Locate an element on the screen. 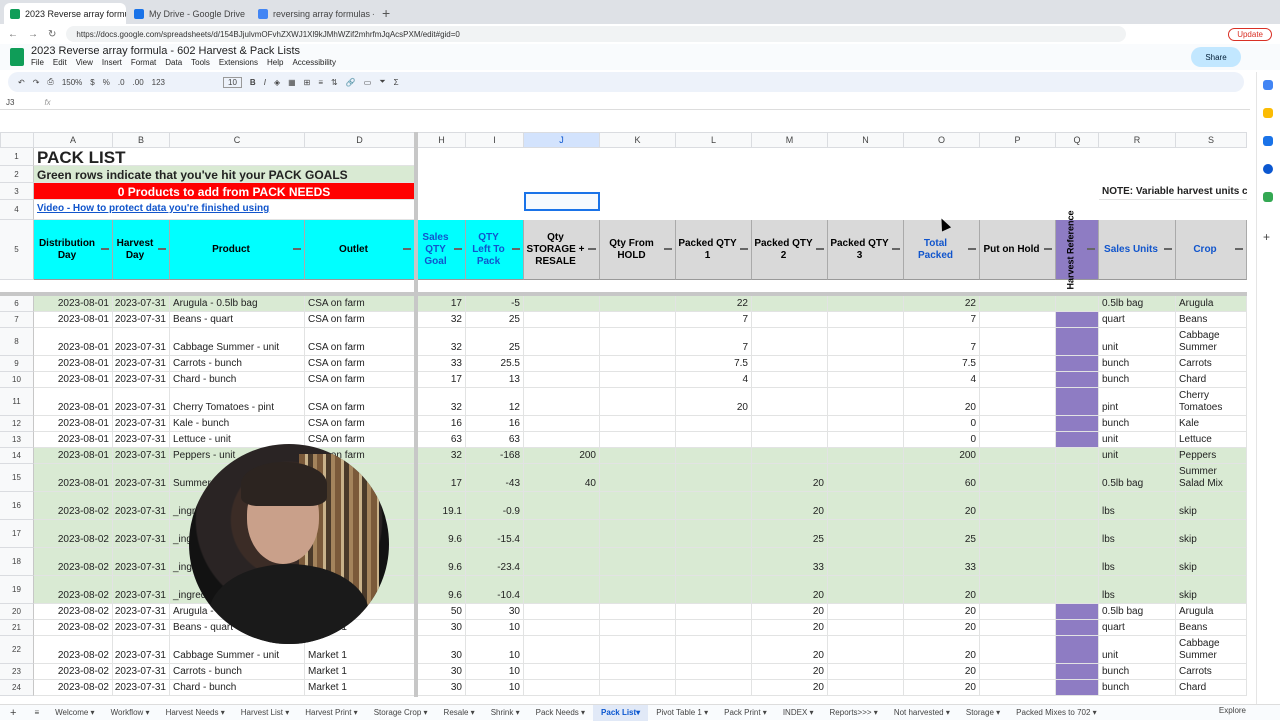  cell-h: 32 is located at coordinates (442, 456).